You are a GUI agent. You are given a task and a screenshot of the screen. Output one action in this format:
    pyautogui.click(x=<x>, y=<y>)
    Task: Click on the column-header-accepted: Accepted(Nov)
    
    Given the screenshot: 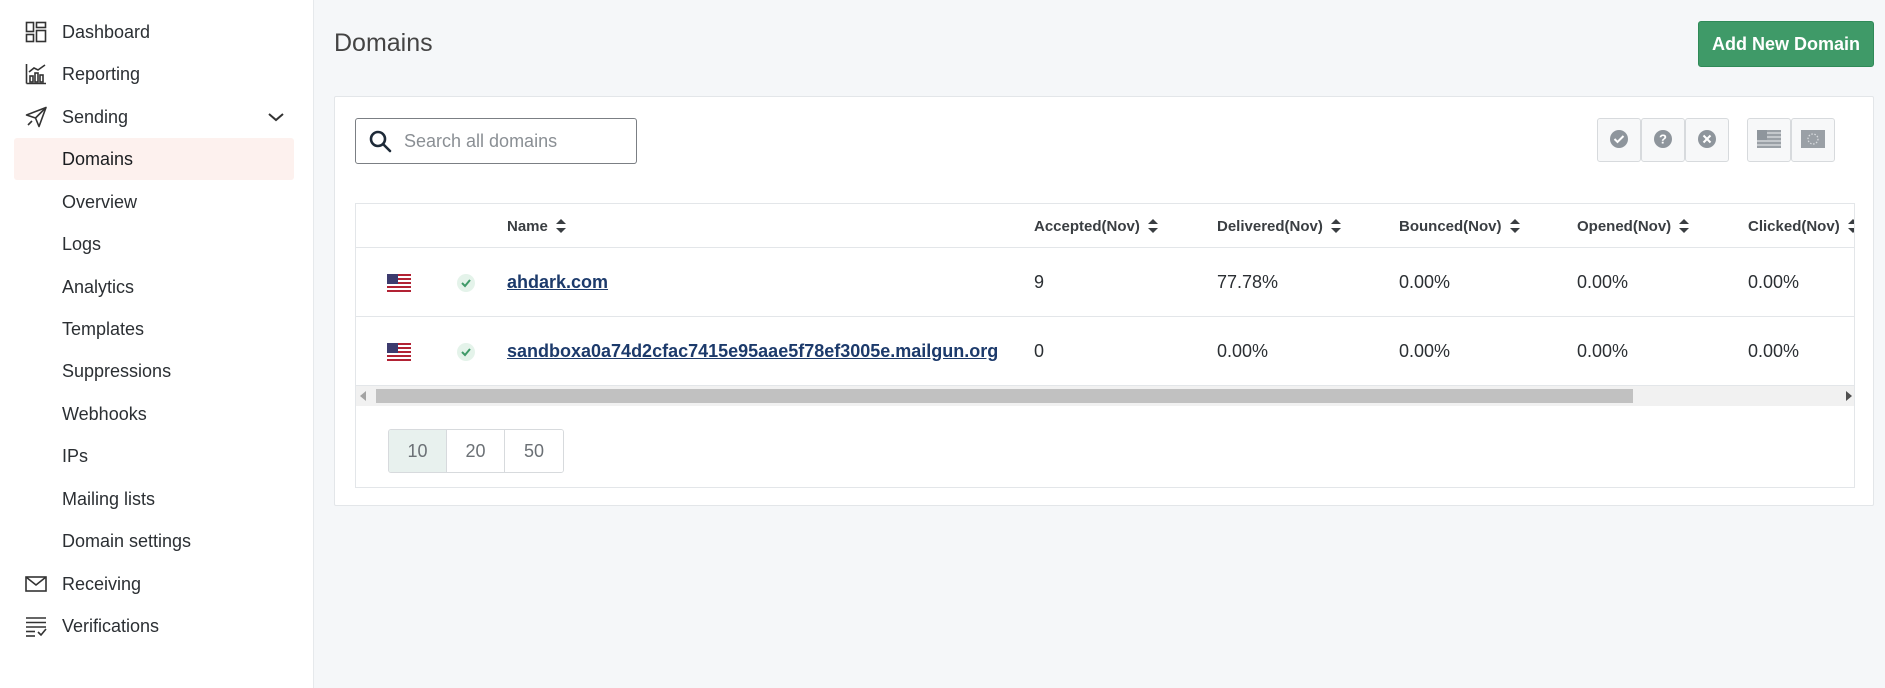 What is the action you would take?
    pyautogui.click(x=1096, y=226)
    